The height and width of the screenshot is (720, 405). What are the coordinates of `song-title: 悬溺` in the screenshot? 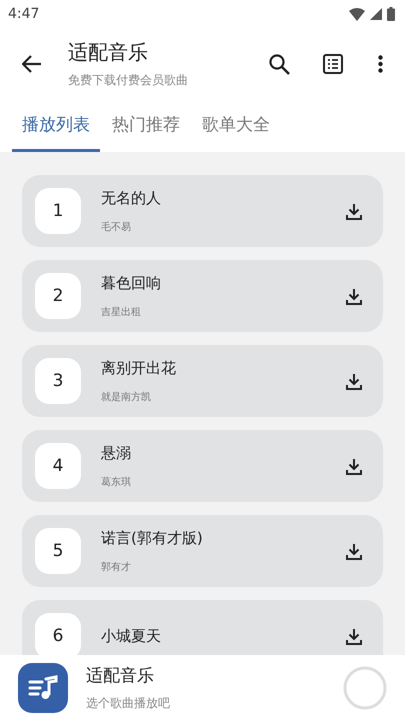 It's located at (116, 453).